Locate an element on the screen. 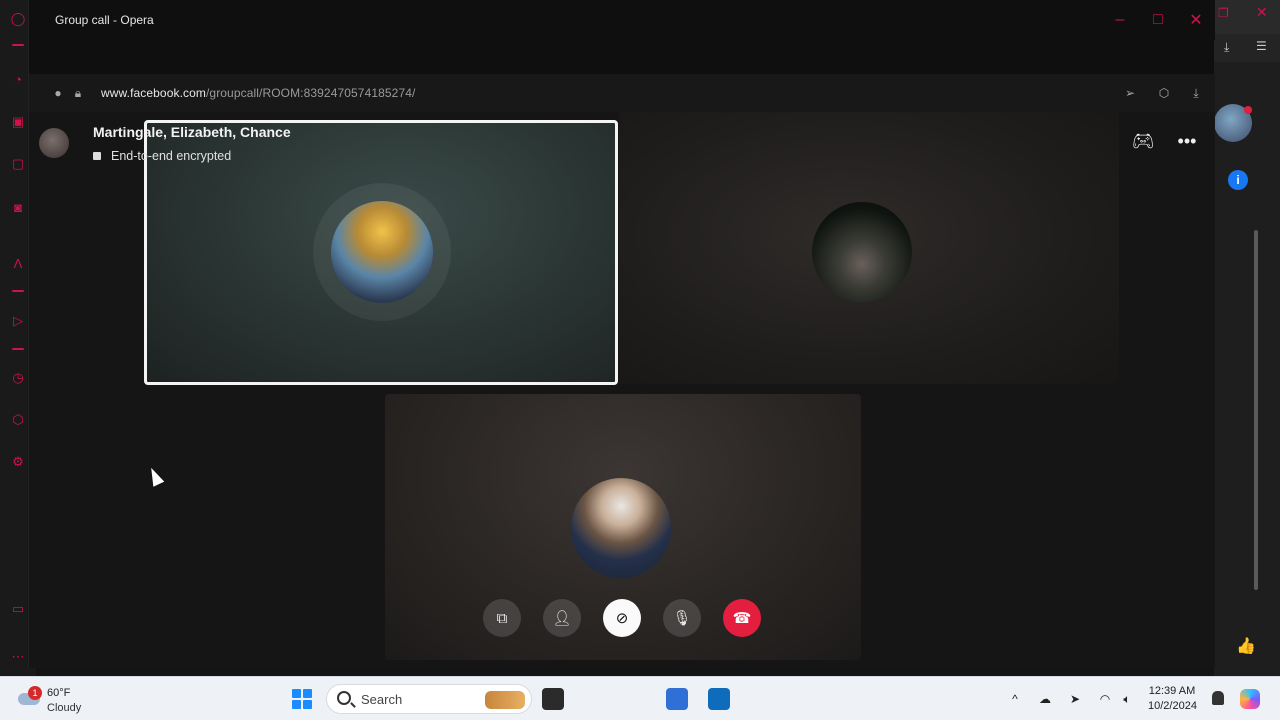 The image size is (1280, 720). taskbar-search: Search is located at coordinates (429, 699).